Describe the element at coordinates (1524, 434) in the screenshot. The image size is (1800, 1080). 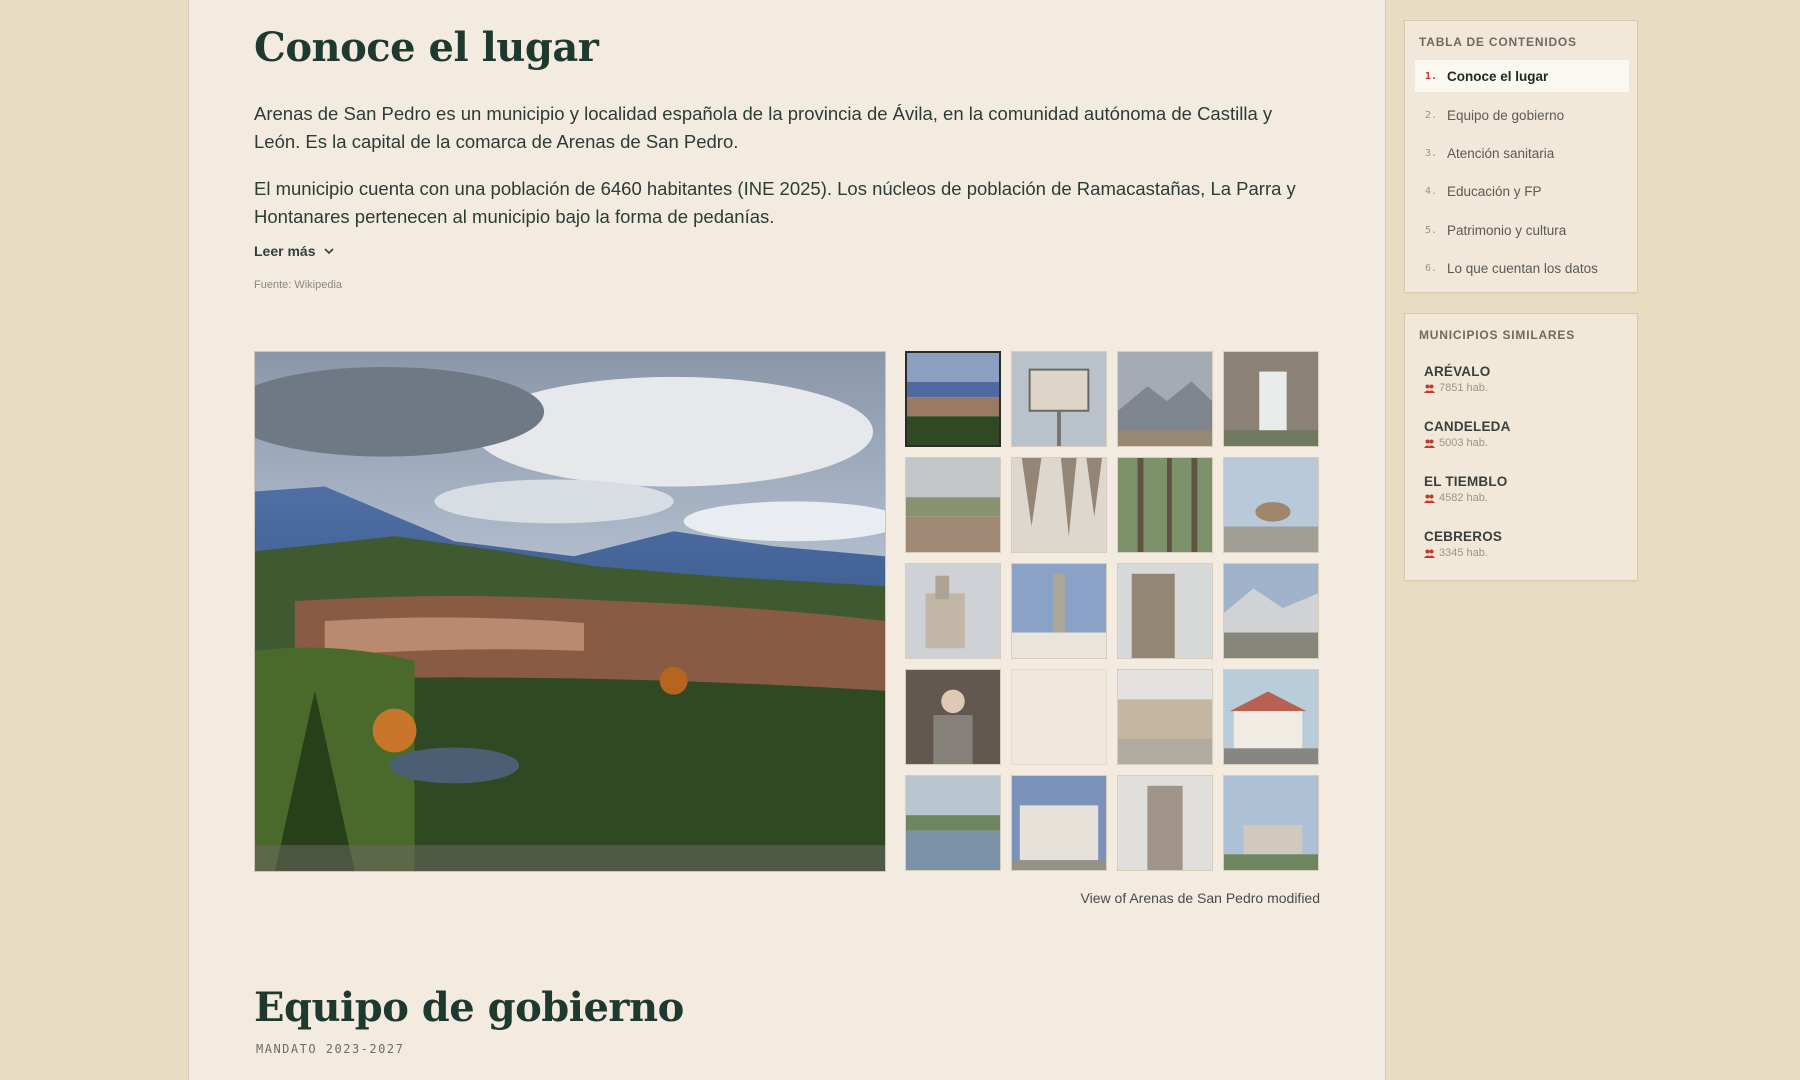
I see `similar-item-candeleda: CANDELEDA 5003 hab.` at that location.